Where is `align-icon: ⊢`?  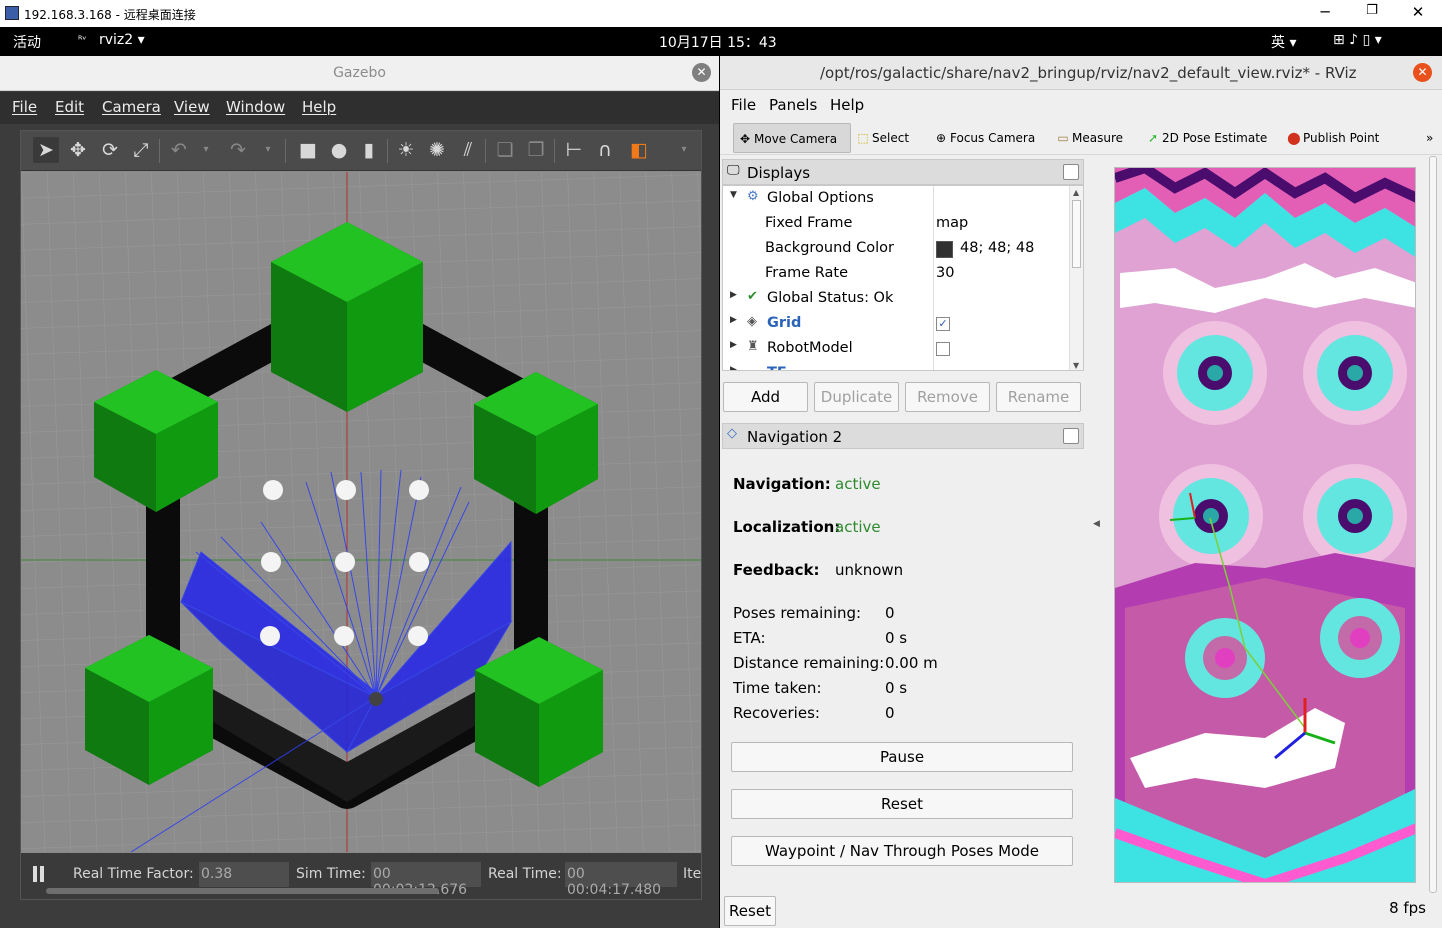
align-icon: ⊢ is located at coordinates (574, 150).